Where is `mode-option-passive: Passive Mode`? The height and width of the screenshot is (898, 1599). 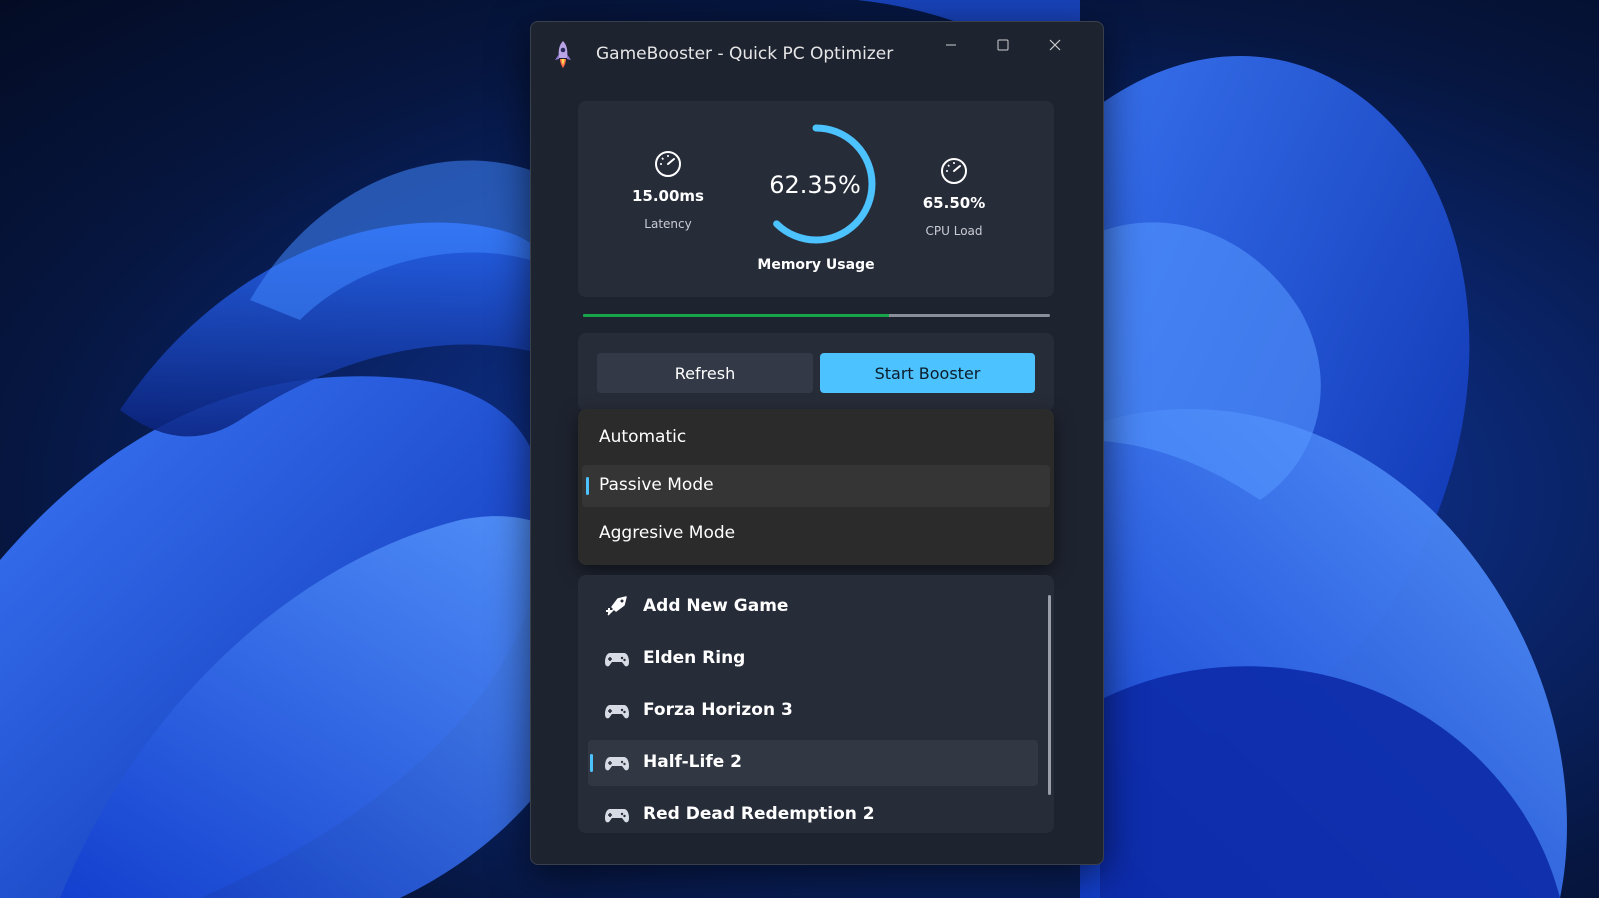 mode-option-passive: Passive Mode is located at coordinates (816, 486).